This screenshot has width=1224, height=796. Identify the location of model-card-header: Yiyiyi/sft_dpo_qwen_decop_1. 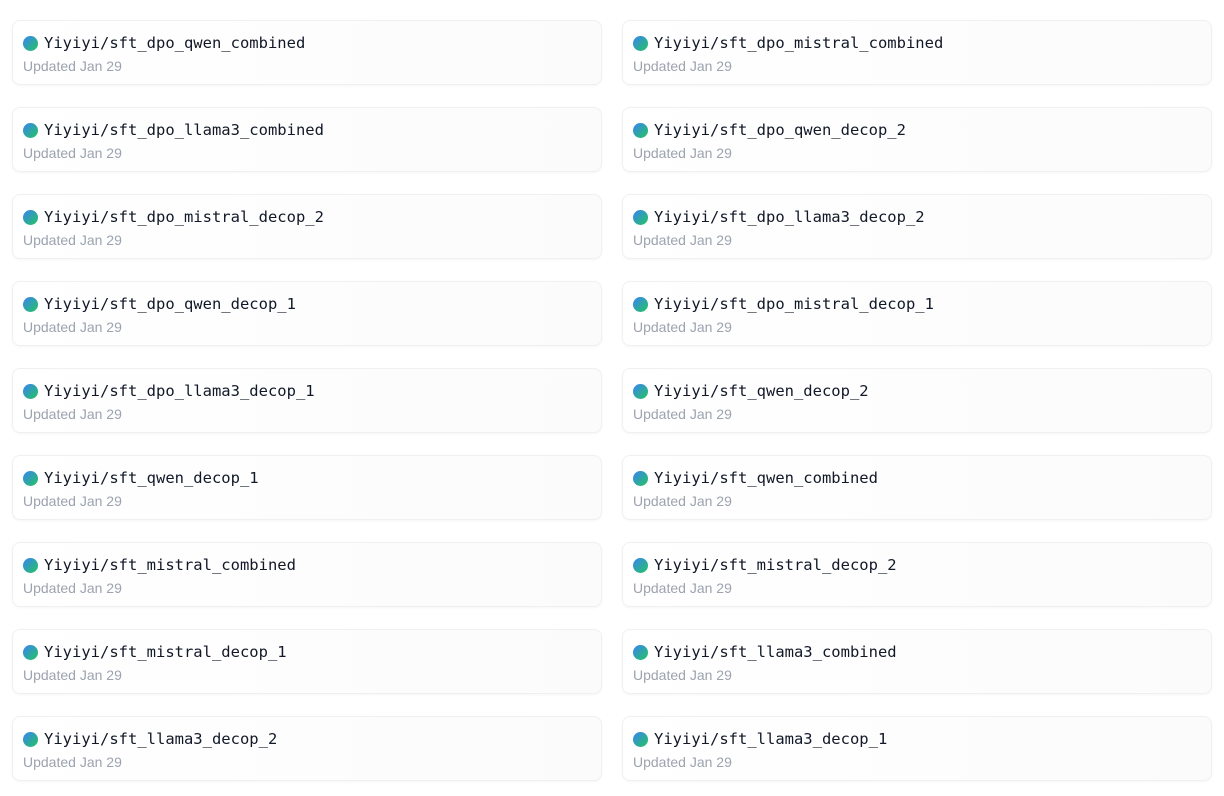
(307, 304).